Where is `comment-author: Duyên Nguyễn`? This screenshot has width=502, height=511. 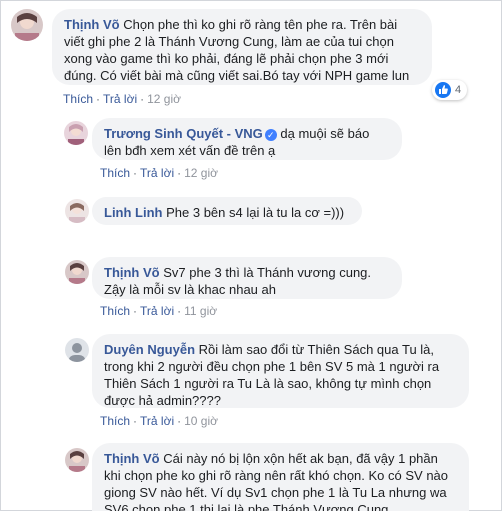
comment-author: Duyên Nguyễn is located at coordinates (149, 349).